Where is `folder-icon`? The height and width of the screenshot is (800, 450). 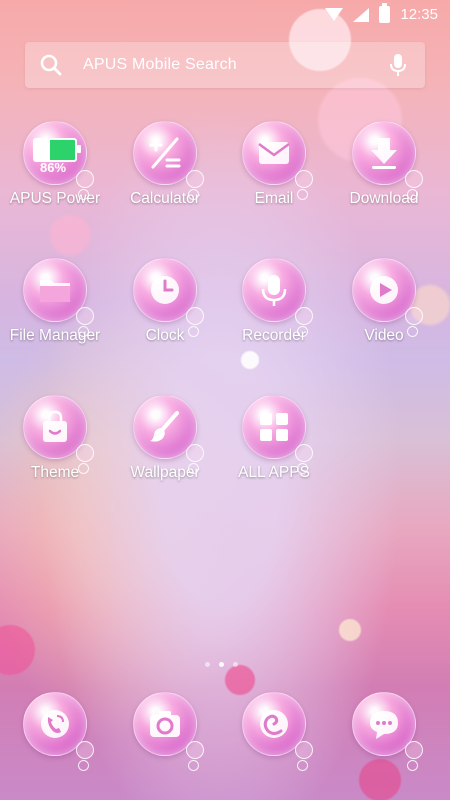
folder-icon is located at coordinates (58, 297).